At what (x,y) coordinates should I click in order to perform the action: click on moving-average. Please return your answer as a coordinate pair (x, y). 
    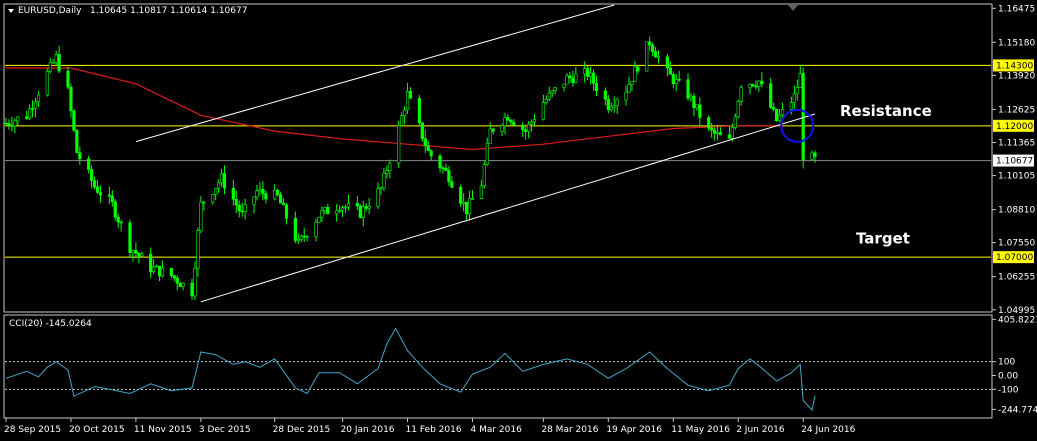
    Looking at the image, I should click on (394, 109).